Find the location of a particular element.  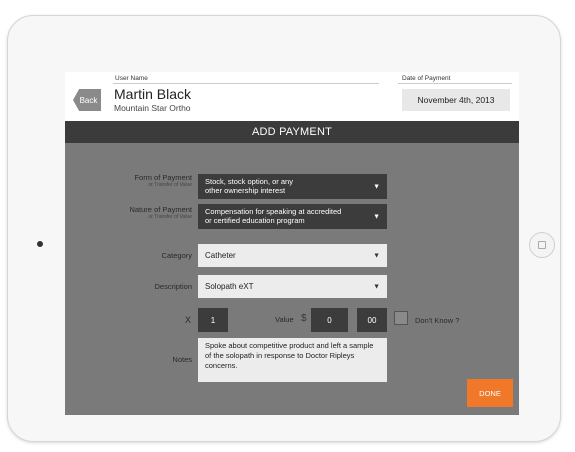

nature-of-payment-label-text: Nature of Payment is located at coordinates (160, 209).